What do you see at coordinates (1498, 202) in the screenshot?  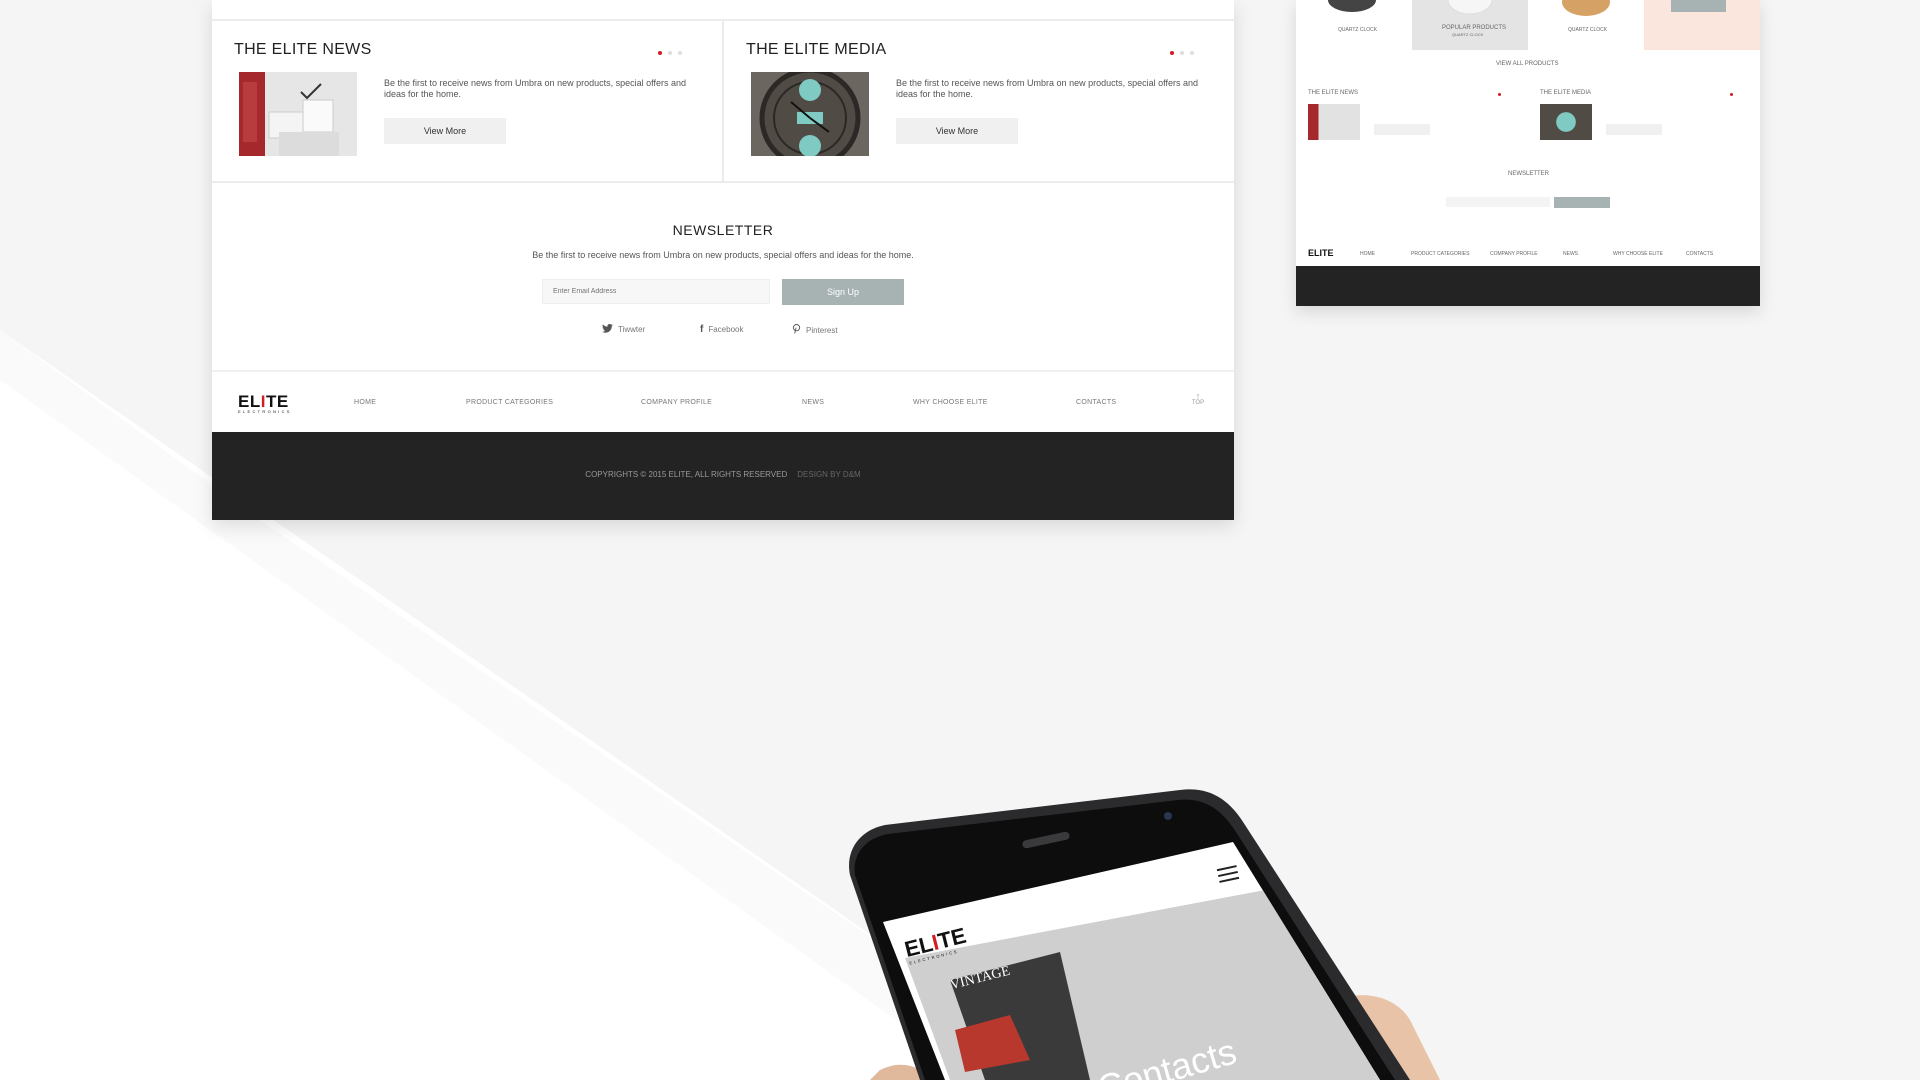 I see `mini-email-input` at bounding box center [1498, 202].